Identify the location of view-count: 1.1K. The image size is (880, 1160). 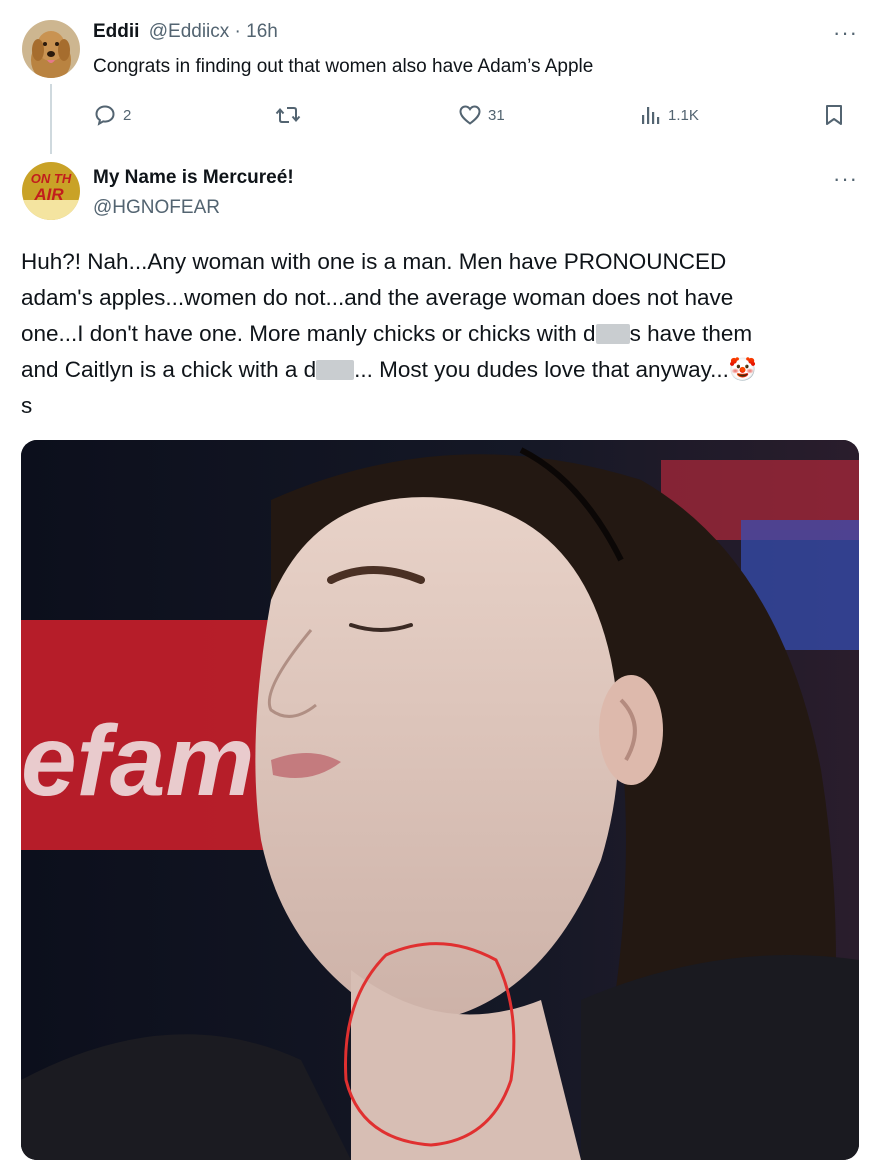
(683, 115).